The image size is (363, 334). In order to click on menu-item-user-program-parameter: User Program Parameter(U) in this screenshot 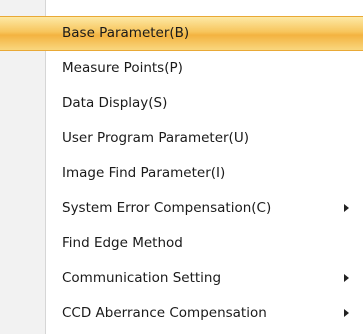, I will do `click(181, 138)`.